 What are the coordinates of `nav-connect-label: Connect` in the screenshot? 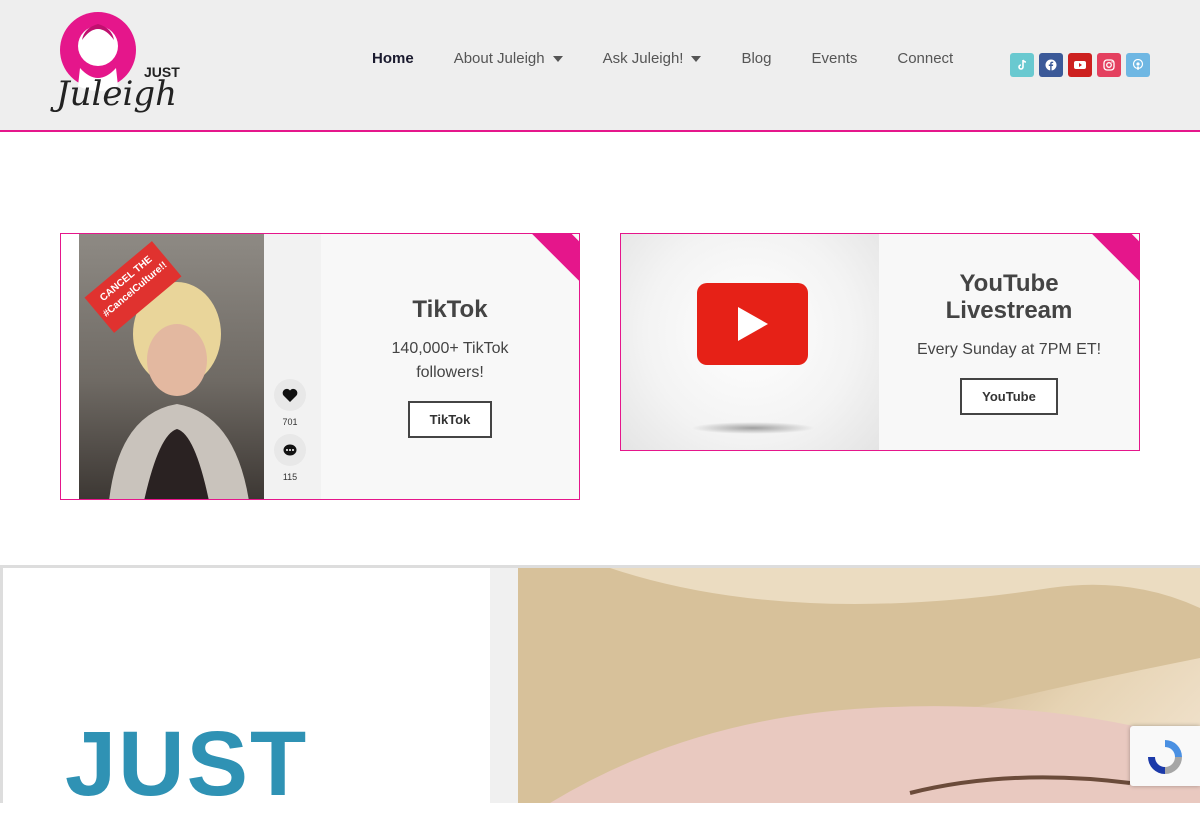 It's located at (925, 58).